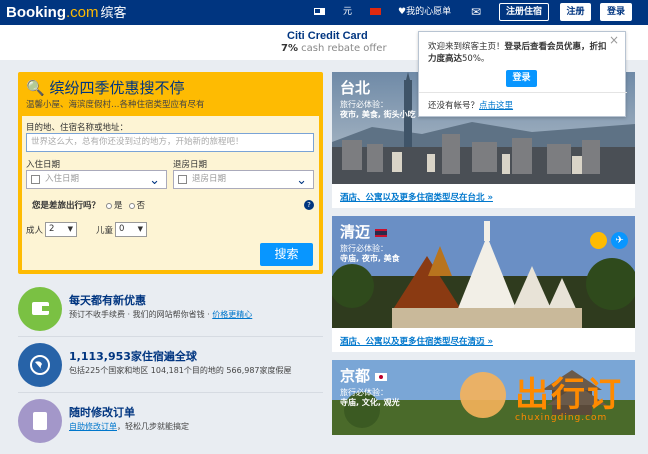 The height and width of the screenshot is (454, 648). What do you see at coordinates (598, 240) in the screenshot?
I see `sun-icon` at bounding box center [598, 240].